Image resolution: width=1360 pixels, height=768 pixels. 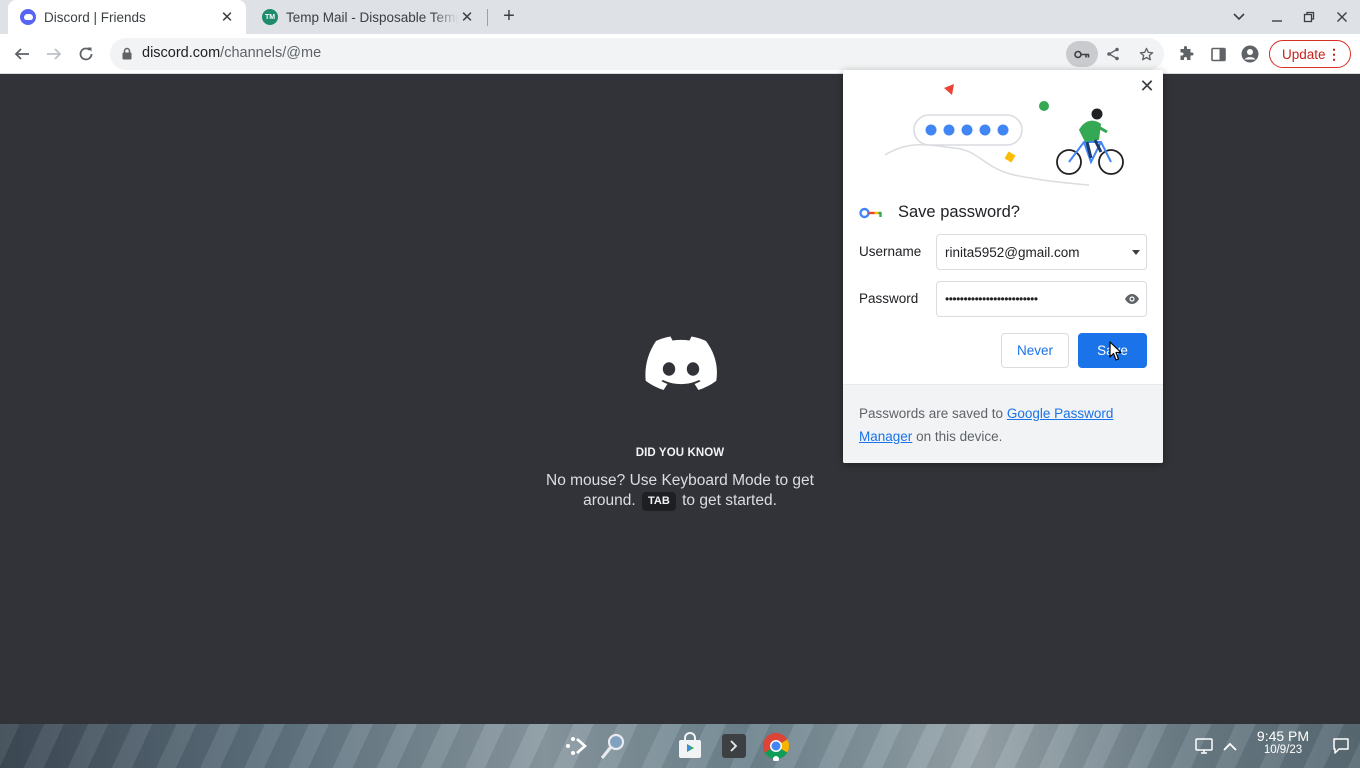 I want to click on play-store-bag-icon, so click(x=690, y=746).